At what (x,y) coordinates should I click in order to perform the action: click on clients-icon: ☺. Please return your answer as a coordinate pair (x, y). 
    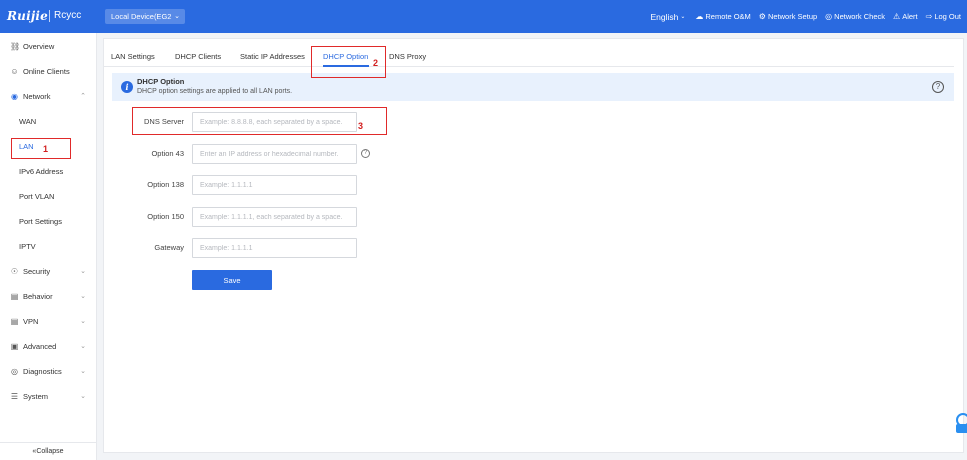
    Looking at the image, I should click on (14, 71).